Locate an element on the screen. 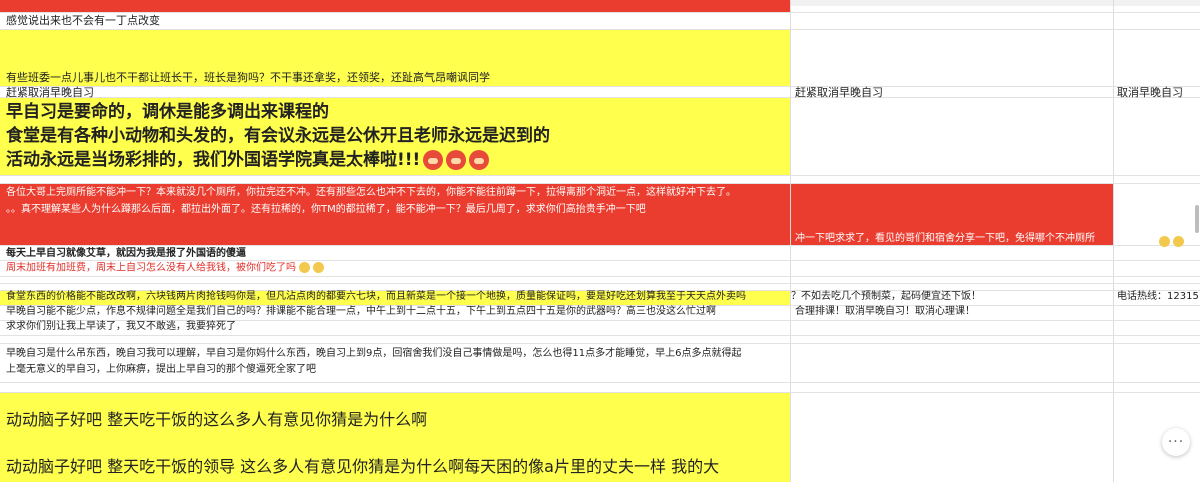  vertical-scrollbar-thumb is located at coordinates (1197, 219).